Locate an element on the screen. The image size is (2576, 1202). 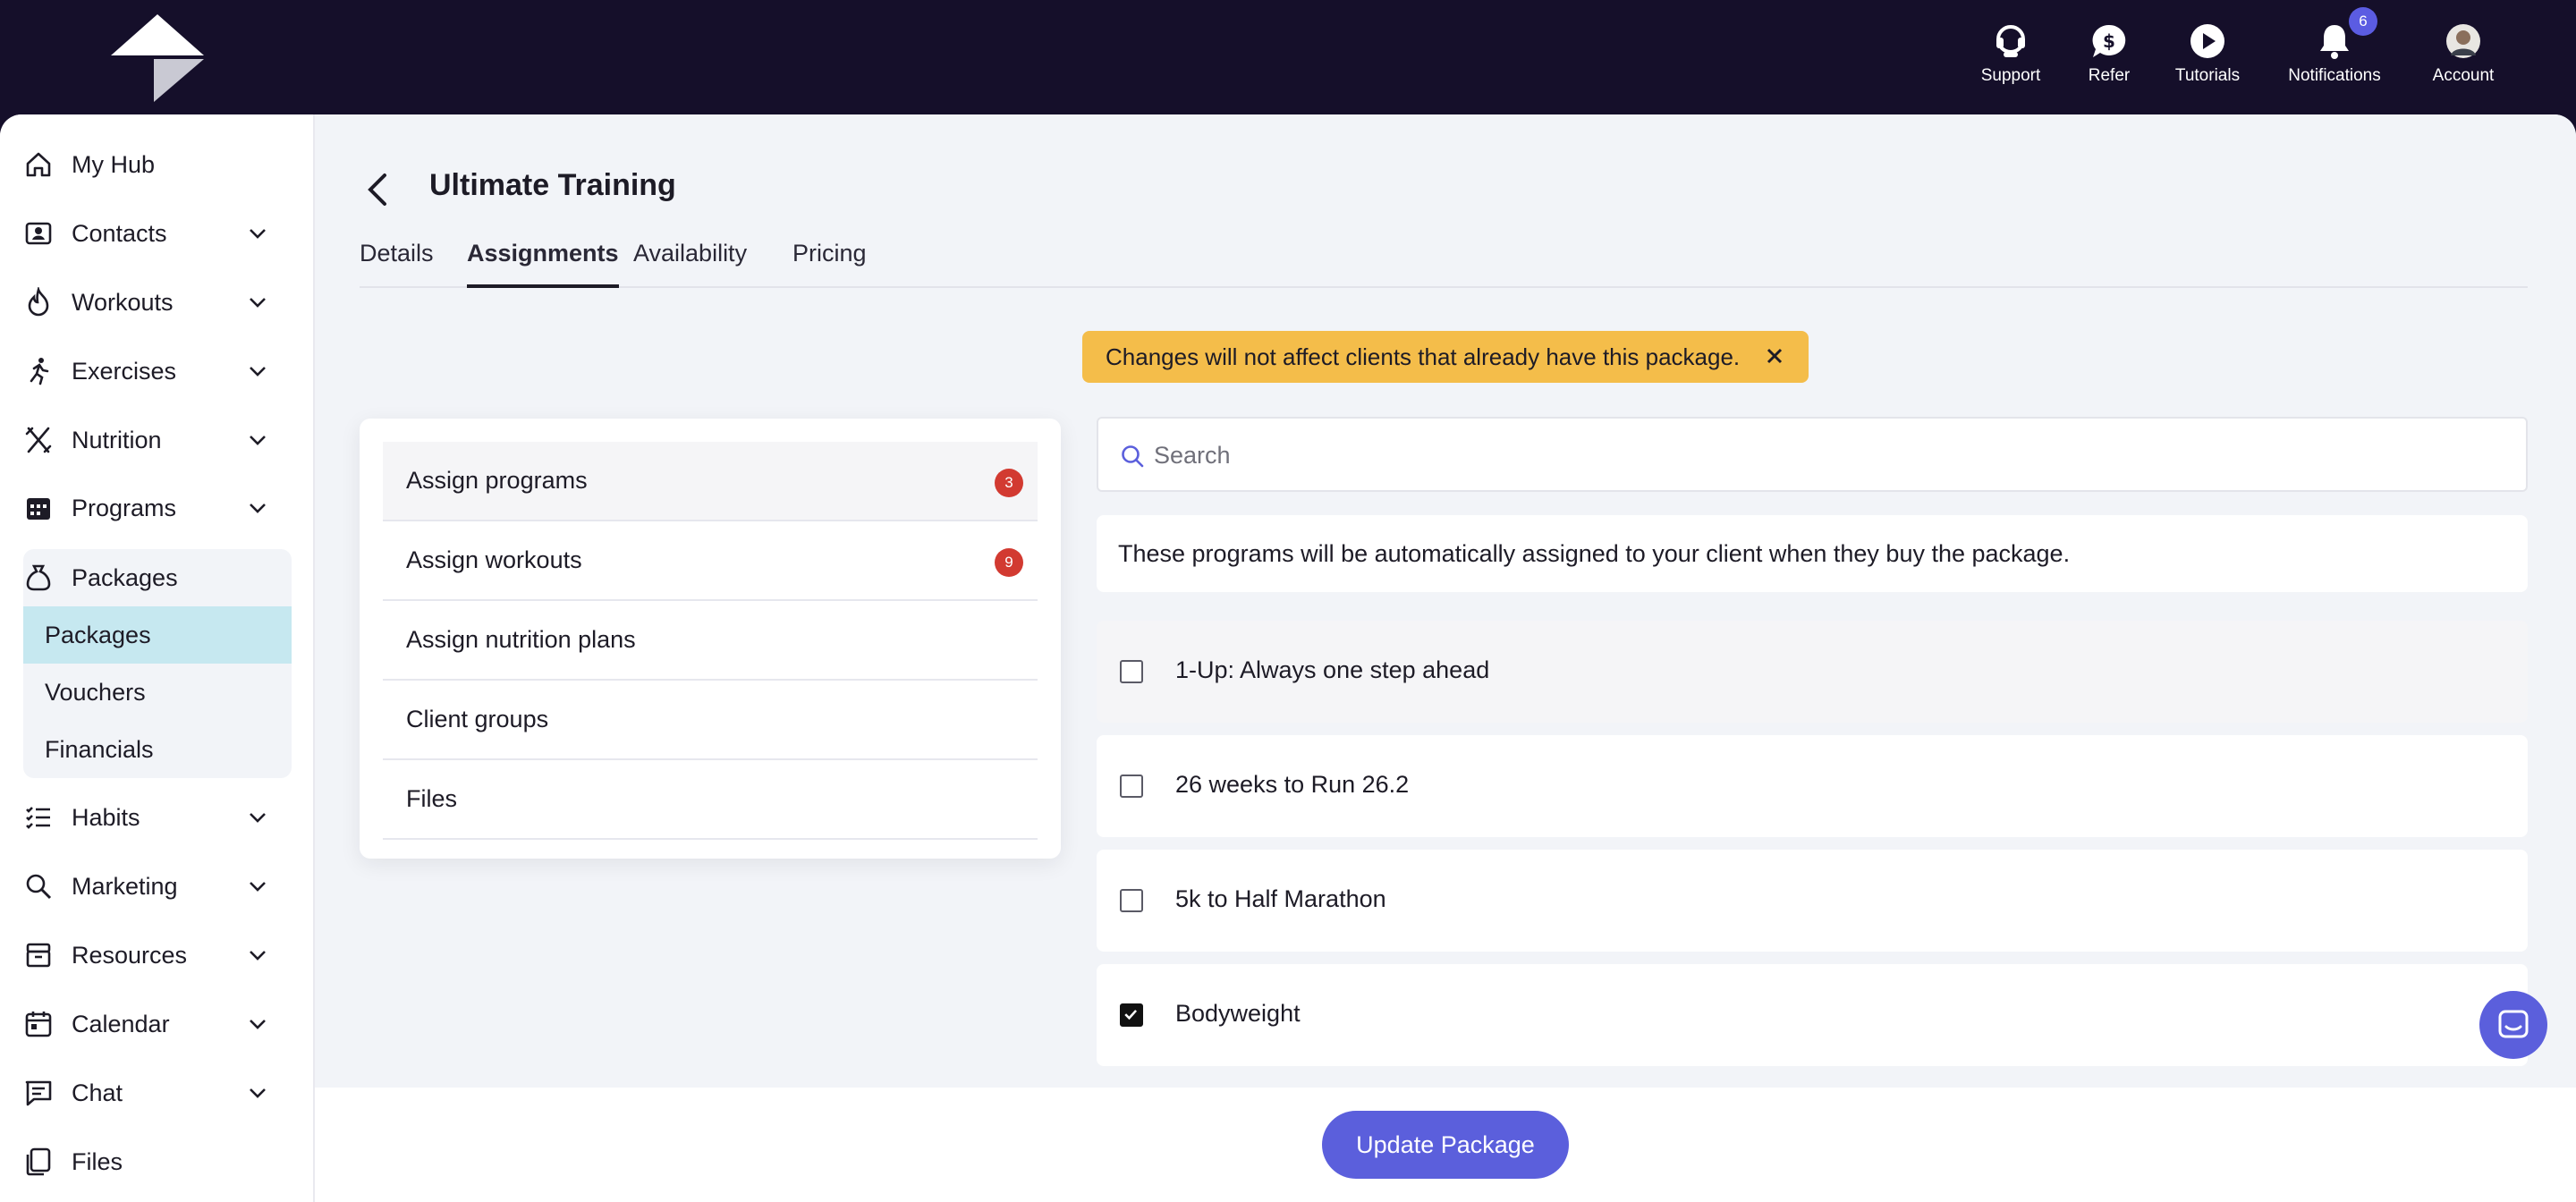
topnav-account: Account is located at coordinates (2463, 53).